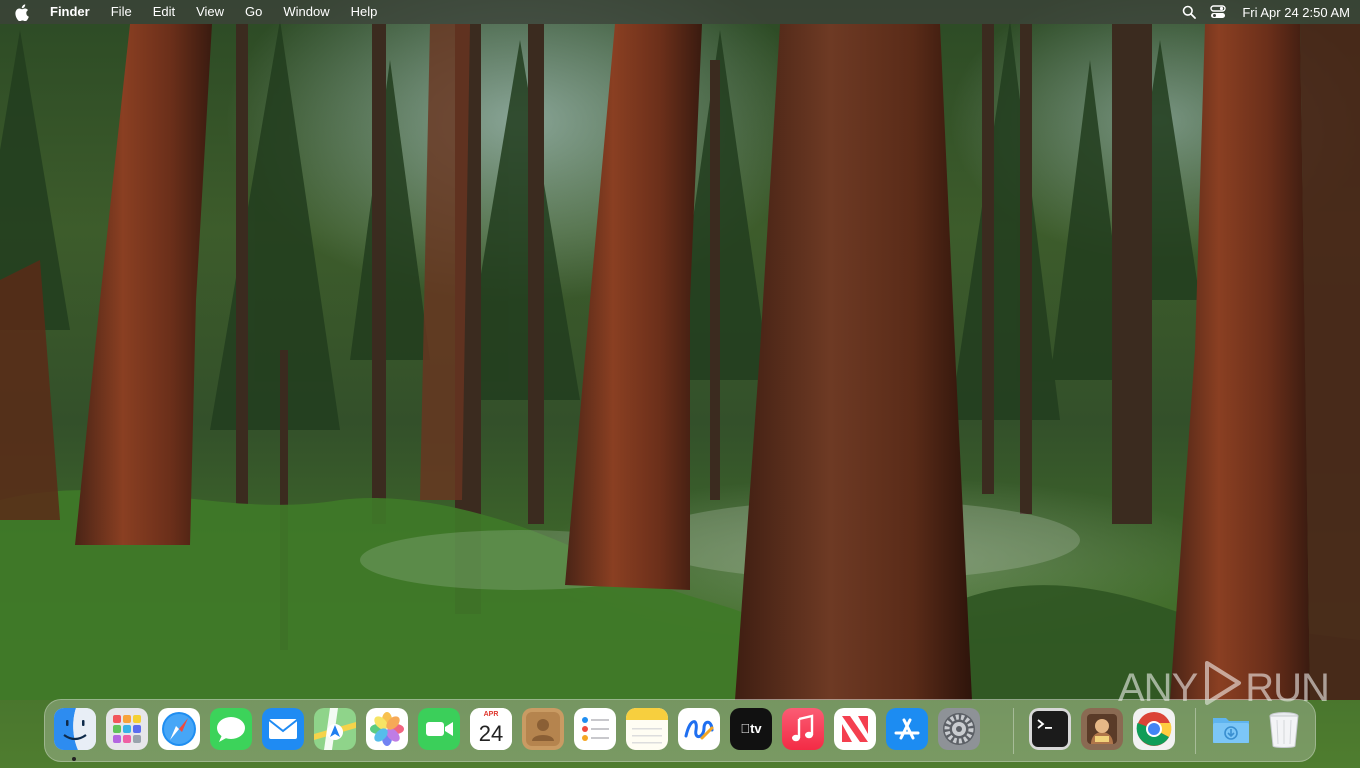  I want to click on dock-launchpad, so click(127, 729).